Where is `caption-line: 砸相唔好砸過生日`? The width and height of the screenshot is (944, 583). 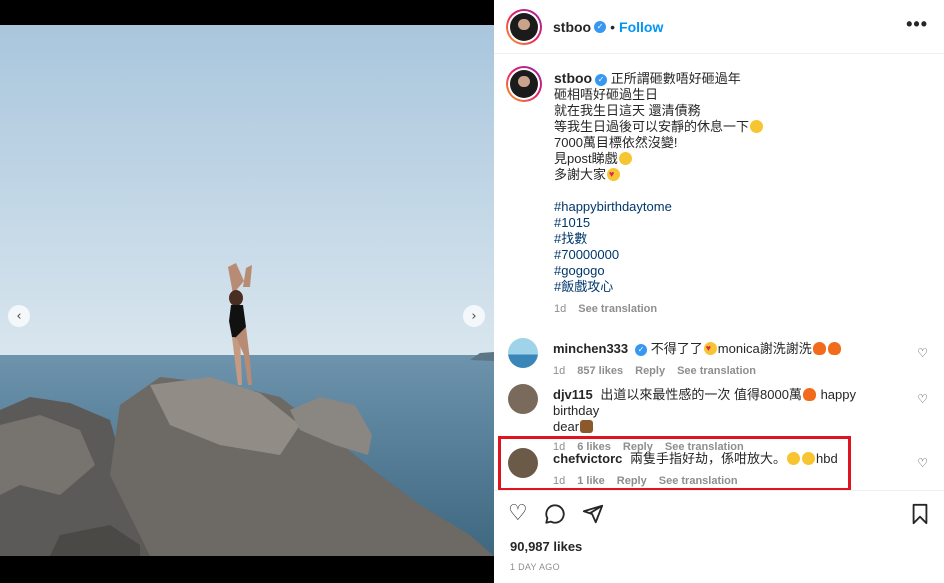
caption-line: 砸相唔好砸過生日 is located at coordinates (606, 94).